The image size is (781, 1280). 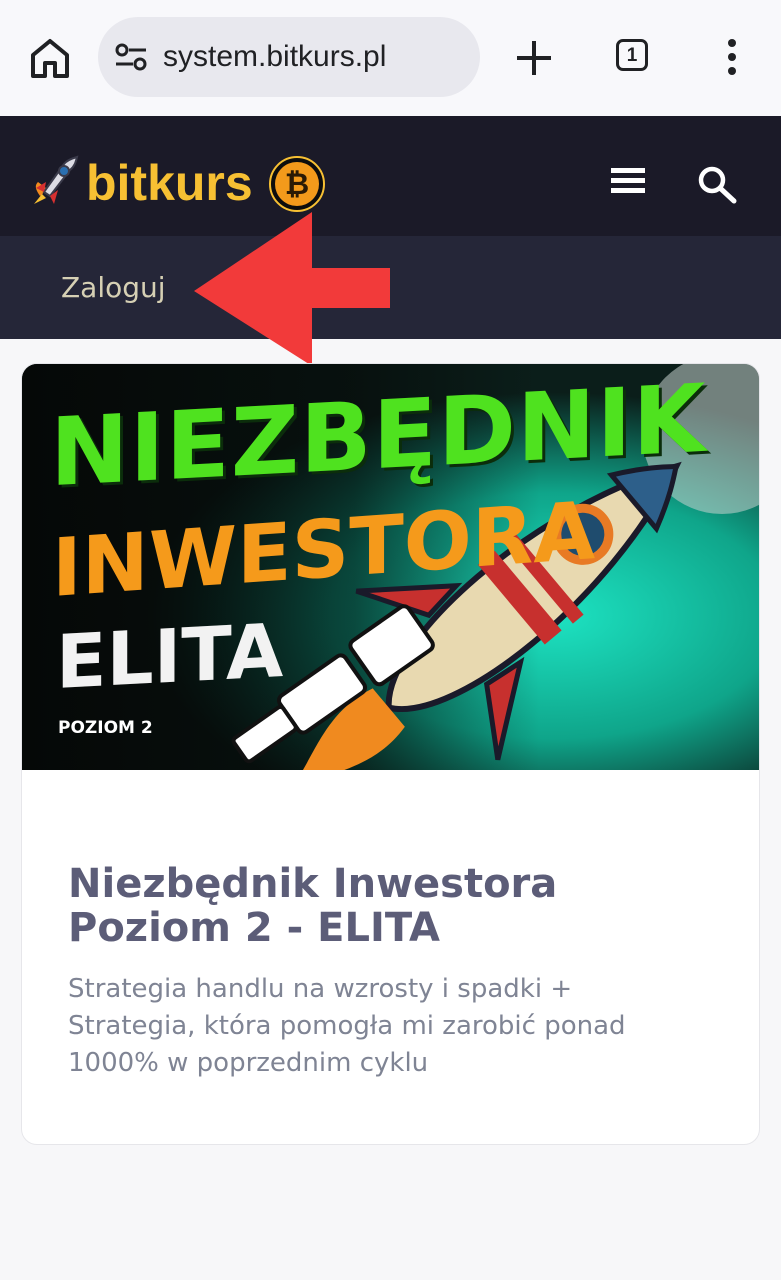 I want to click on search-icon, so click(x=717, y=184).